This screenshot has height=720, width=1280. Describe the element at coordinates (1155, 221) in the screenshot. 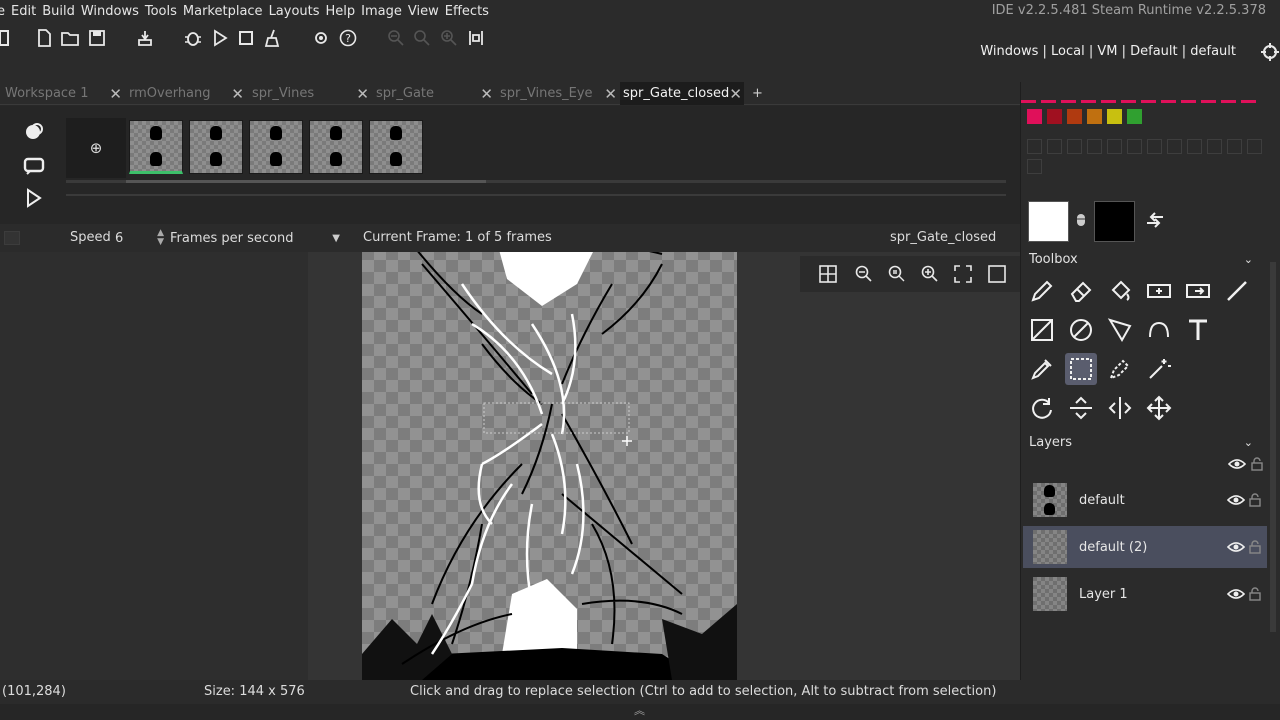

I see `swap-colors-icon` at that location.